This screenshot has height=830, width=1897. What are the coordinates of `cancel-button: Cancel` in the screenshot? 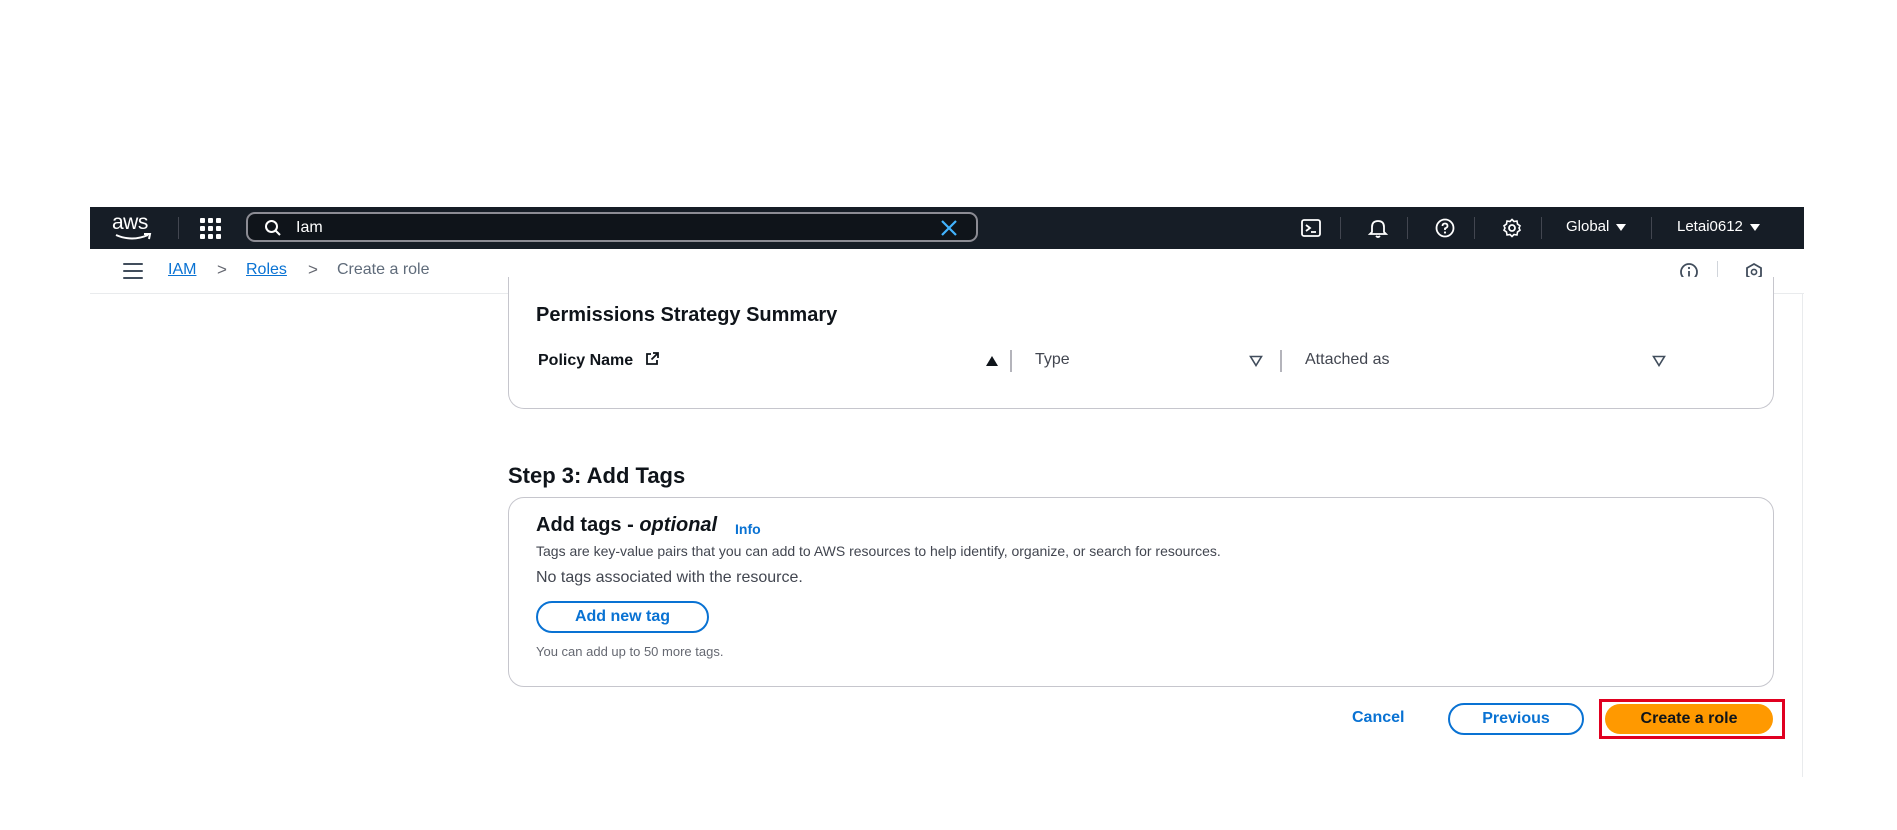 It's located at (1378, 718).